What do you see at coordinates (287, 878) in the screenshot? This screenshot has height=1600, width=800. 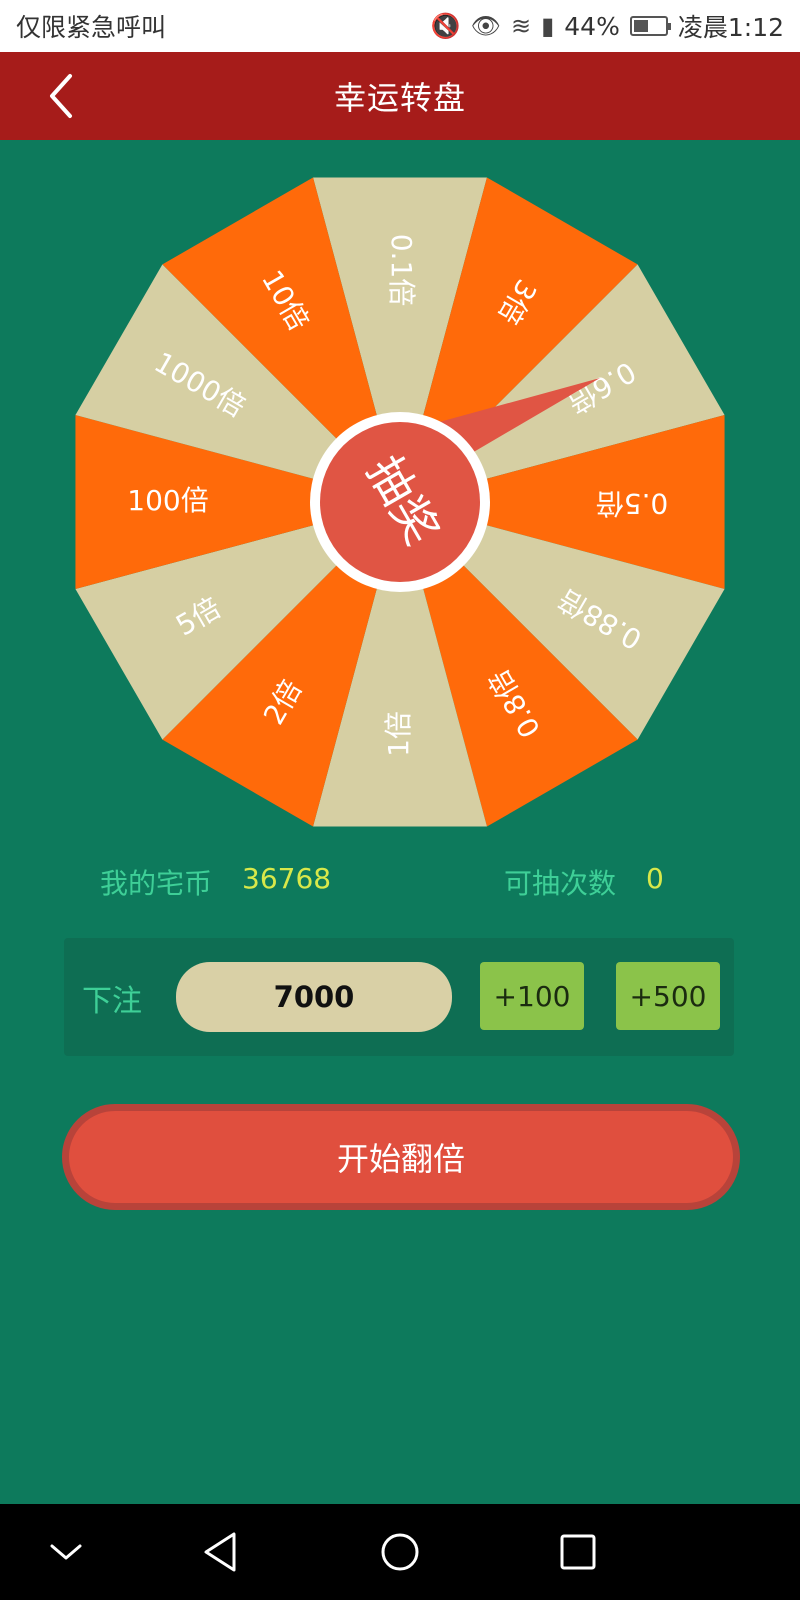 I see `coins-value: 36768` at bounding box center [287, 878].